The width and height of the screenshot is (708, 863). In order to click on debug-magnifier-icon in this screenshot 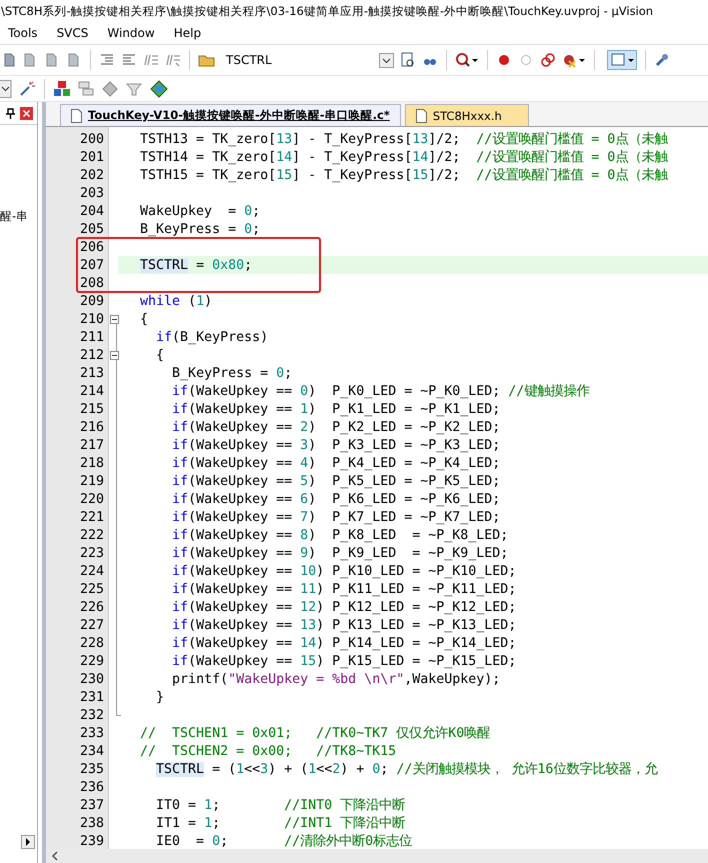, I will do `click(467, 60)`.